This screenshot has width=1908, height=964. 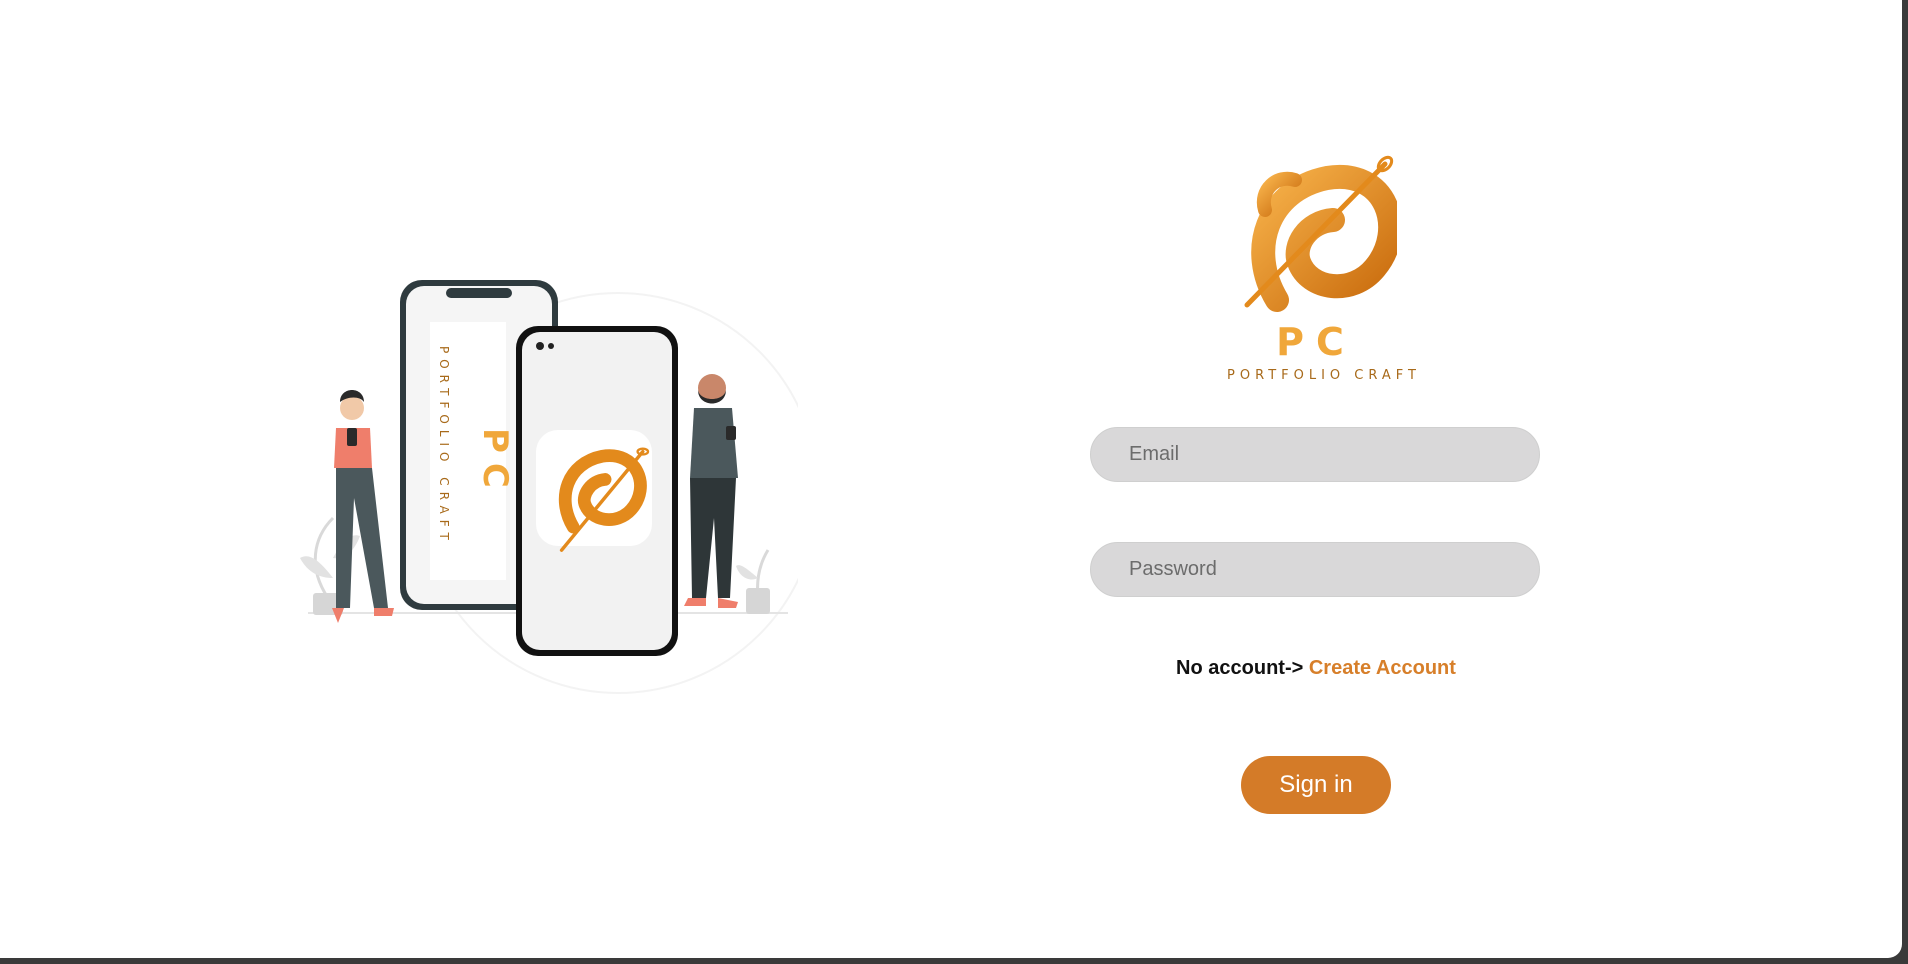 I want to click on woman-figure, so click(x=363, y=506).